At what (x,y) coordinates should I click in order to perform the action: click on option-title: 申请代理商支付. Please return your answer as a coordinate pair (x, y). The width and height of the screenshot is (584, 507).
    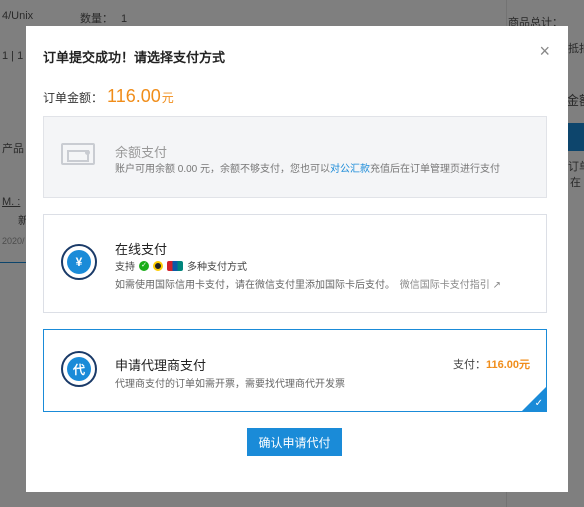
    Looking at the image, I should click on (161, 365).